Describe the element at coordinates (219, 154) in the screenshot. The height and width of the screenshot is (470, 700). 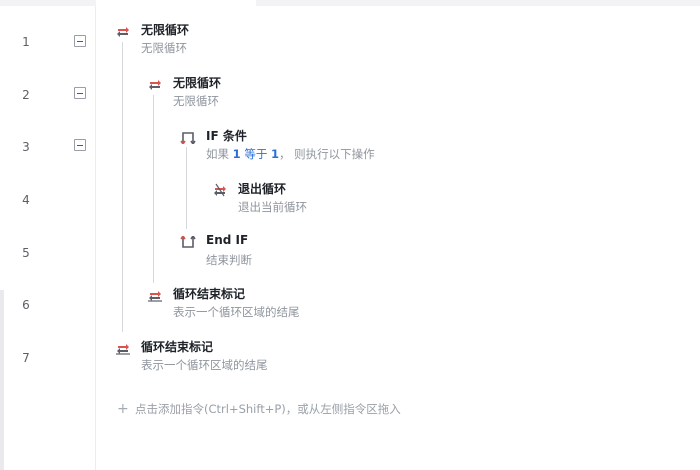
I see `desc-prefix: 如果` at that location.